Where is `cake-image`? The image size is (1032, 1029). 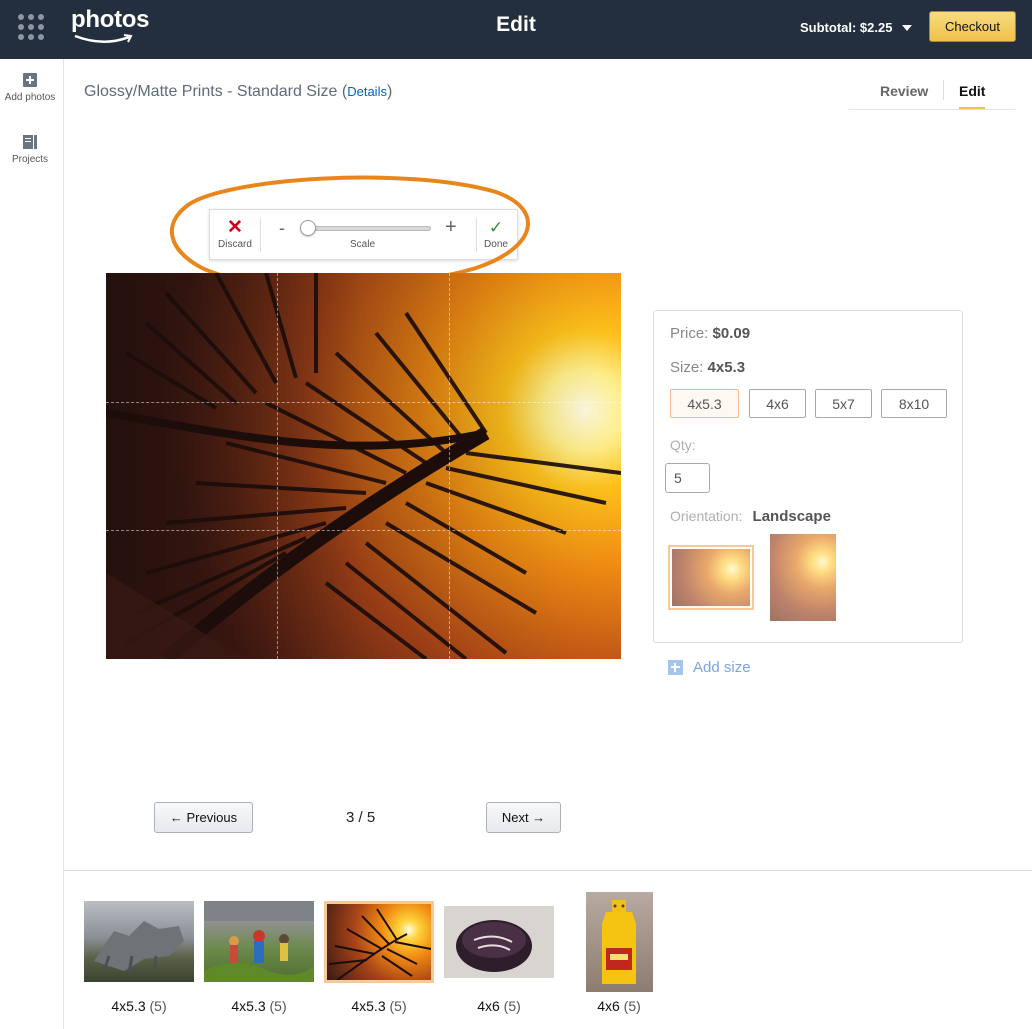 cake-image is located at coordinates (499, 942).